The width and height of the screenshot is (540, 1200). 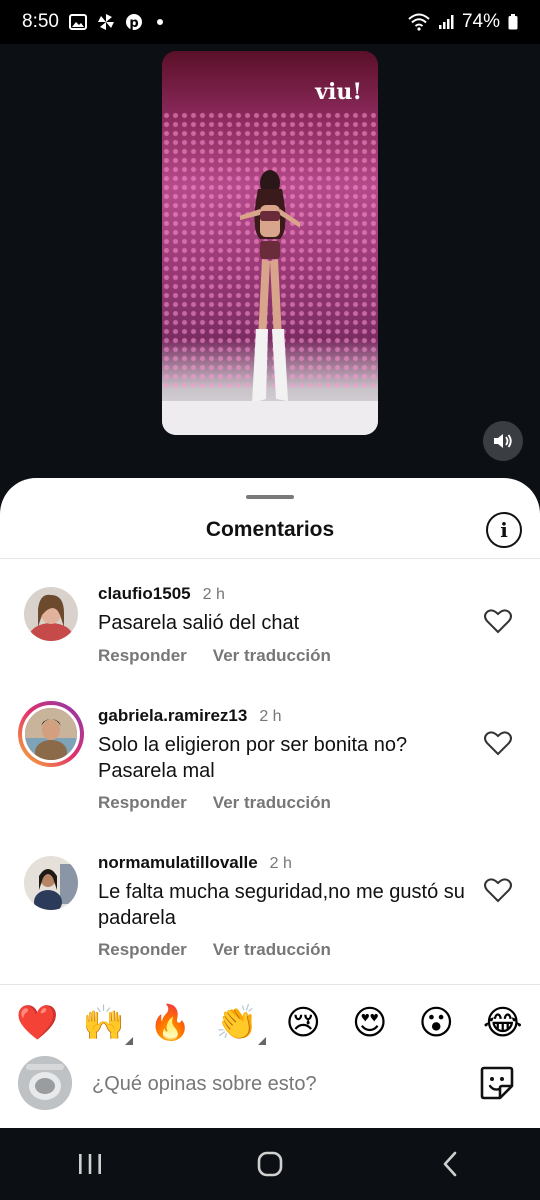 I want to click on comment-header: normamulatillovalle 2 h, so click(x=195, y=863).